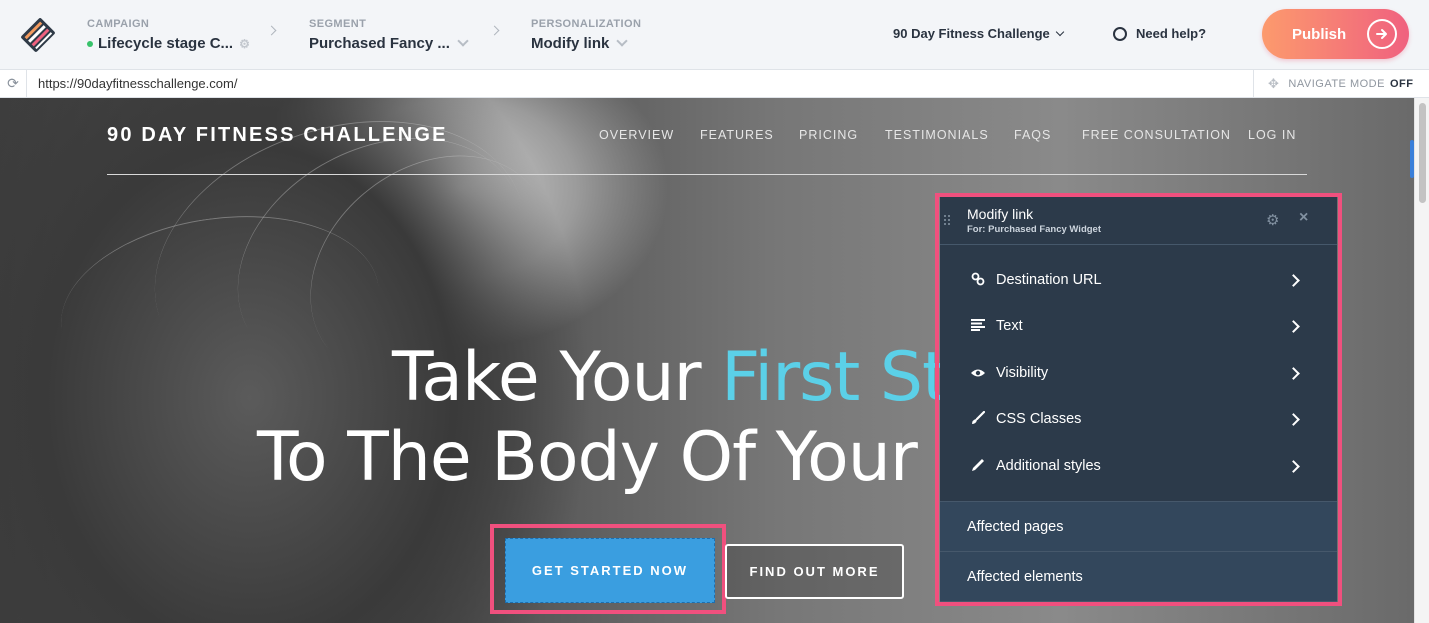 The height and width of the screenshot is (623, 1429). What do you see at coordinates (1009, 326) in the screenshot?
I see `menu-item-label: Text` at bounding box center [1009, 326].